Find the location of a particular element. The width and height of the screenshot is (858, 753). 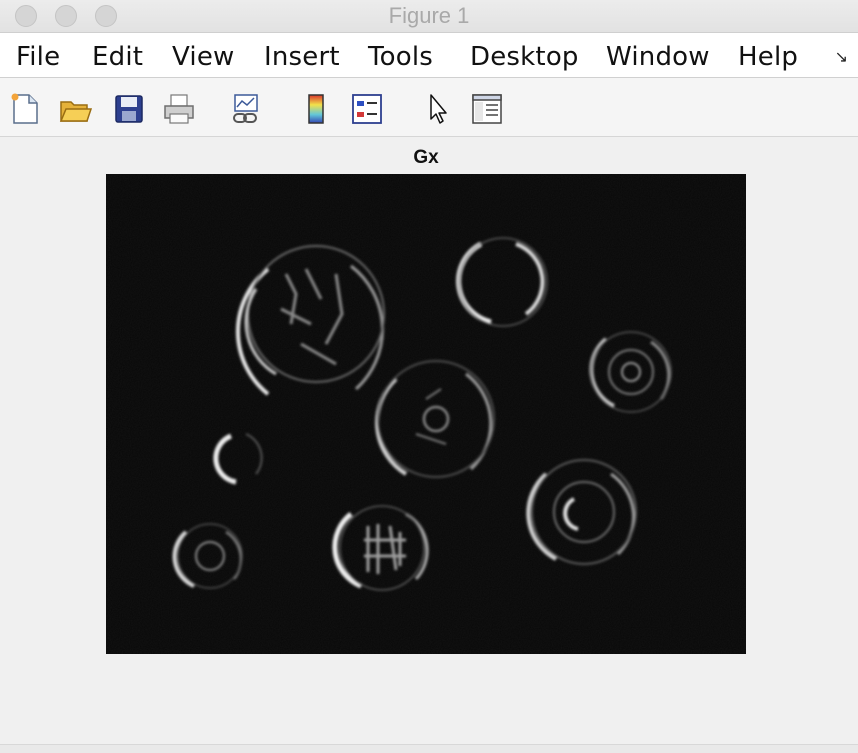

menu-tools: Tools is located at coordinates (400, 57).